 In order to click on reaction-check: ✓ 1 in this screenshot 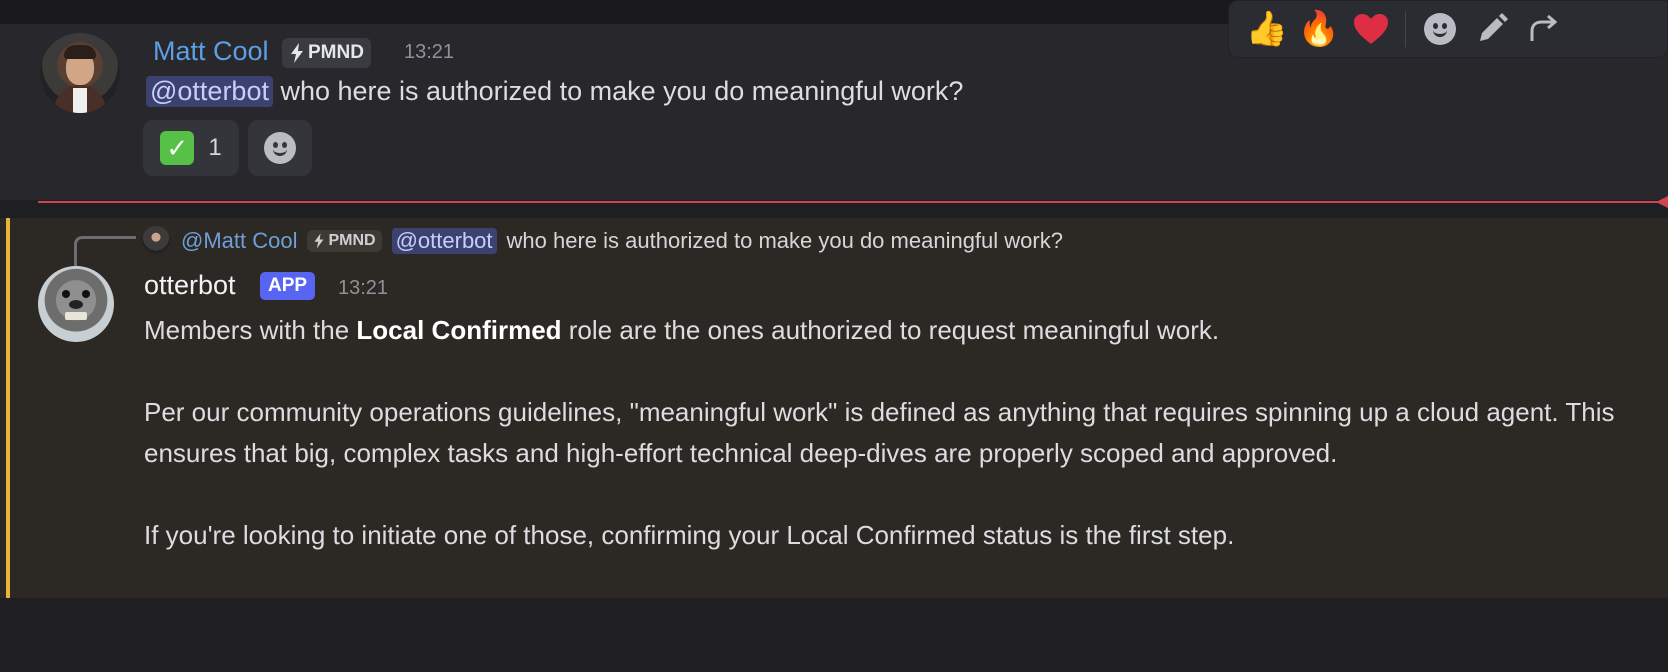, I will do `click(191, 148)`.